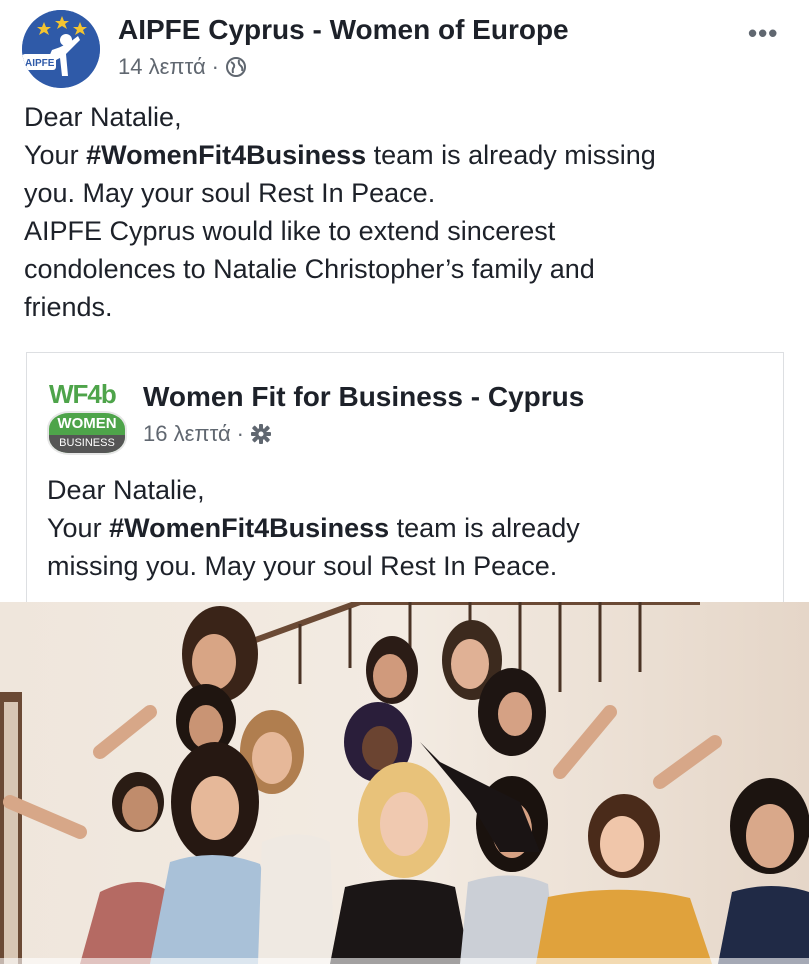 This screenshot has height=980, width=809. I want to click on message-line: you. May your soul Rest In Peace., so click(230, 193).